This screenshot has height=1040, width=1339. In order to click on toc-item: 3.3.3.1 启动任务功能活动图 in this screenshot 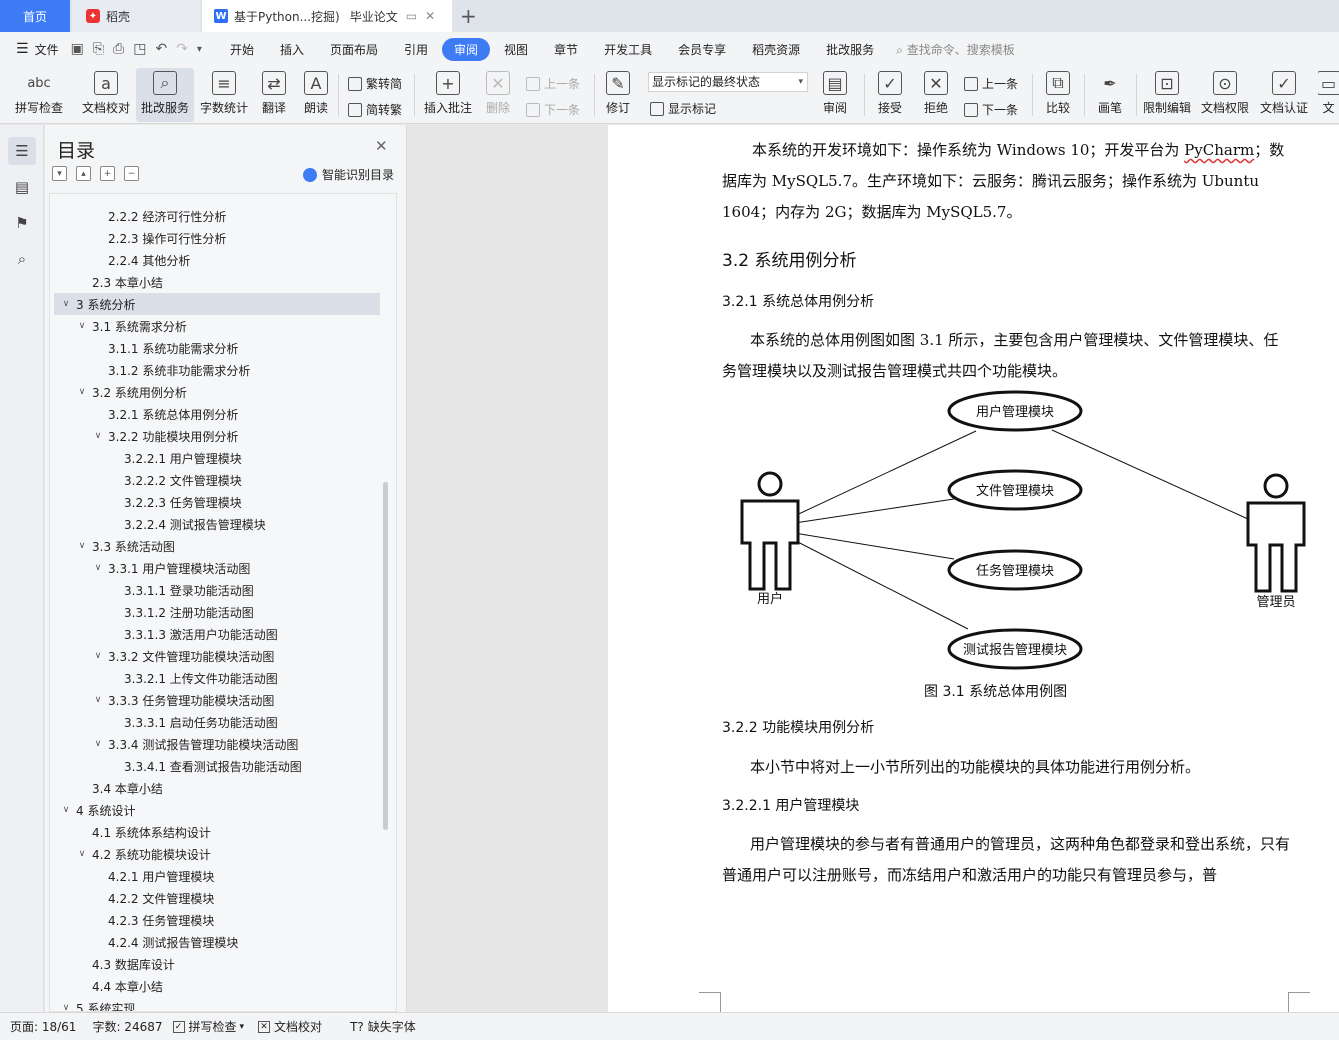, I will do `click(217, 722)`.